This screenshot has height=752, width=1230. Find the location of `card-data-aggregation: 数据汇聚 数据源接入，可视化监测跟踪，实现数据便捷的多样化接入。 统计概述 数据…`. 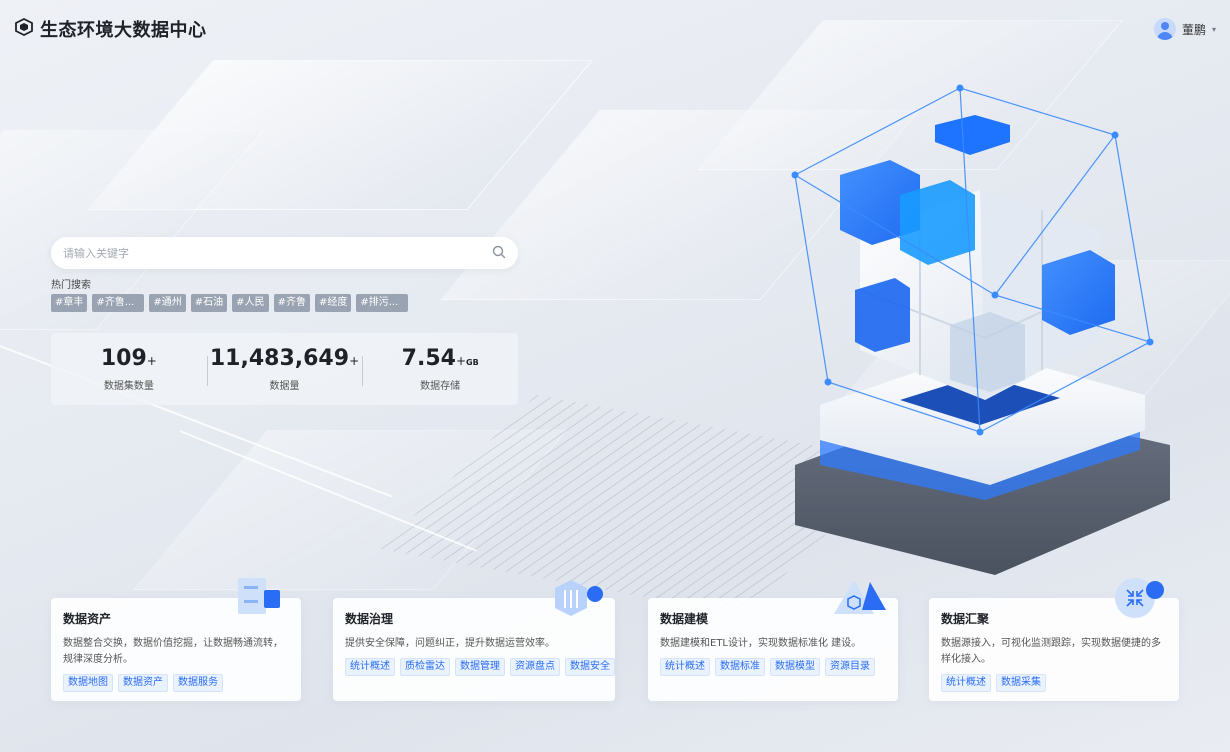

card-data-aggregation: 数据汇聚 数据源接入，可视化监测跟踪，实现数据便捷的多样化接入。 统计概述 数据… is located at coordinates (1054, 639).